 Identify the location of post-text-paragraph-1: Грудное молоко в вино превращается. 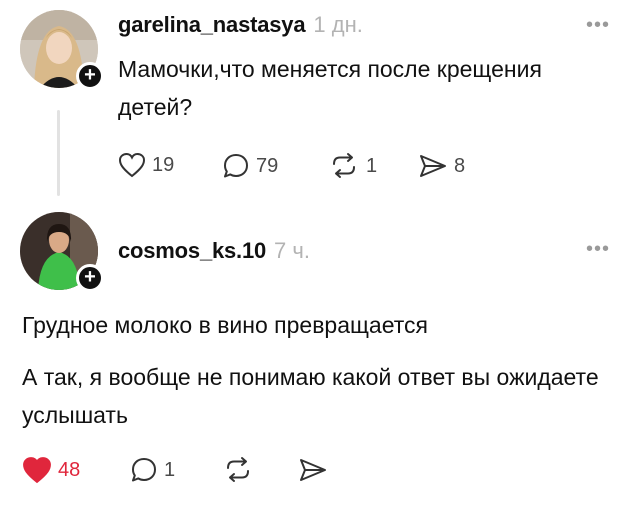
(225, 325).